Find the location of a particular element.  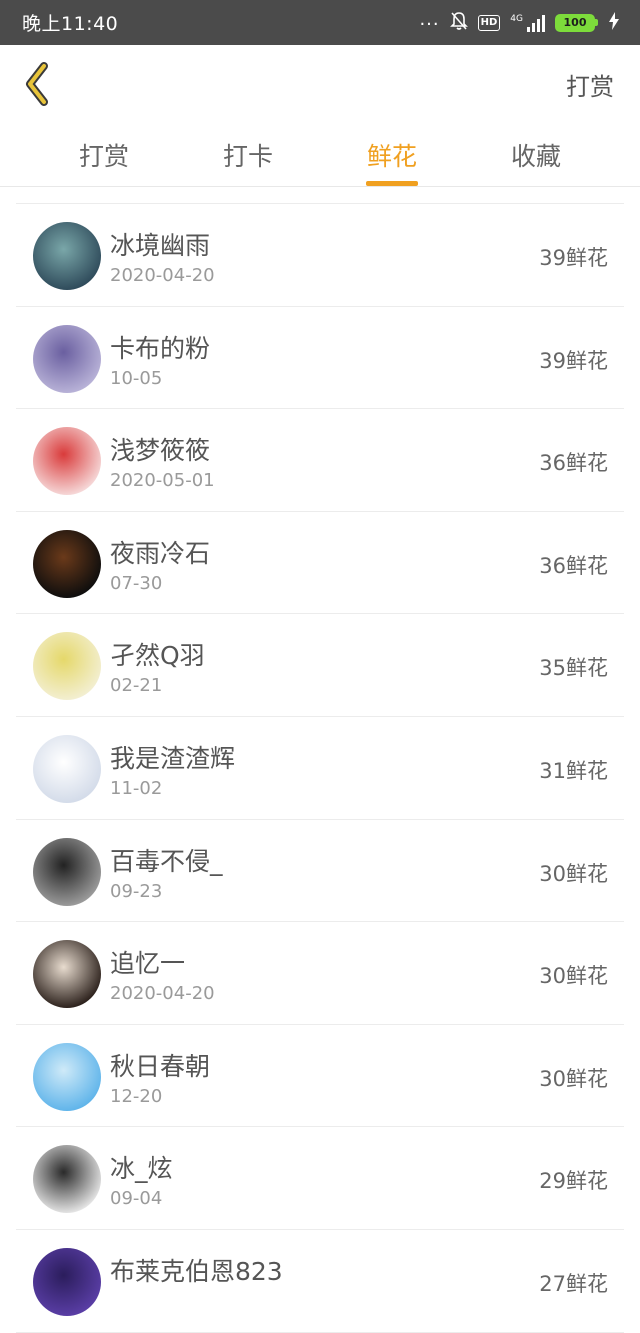

user-name: 冰境幽雨 is located at coordinates (160, 245).